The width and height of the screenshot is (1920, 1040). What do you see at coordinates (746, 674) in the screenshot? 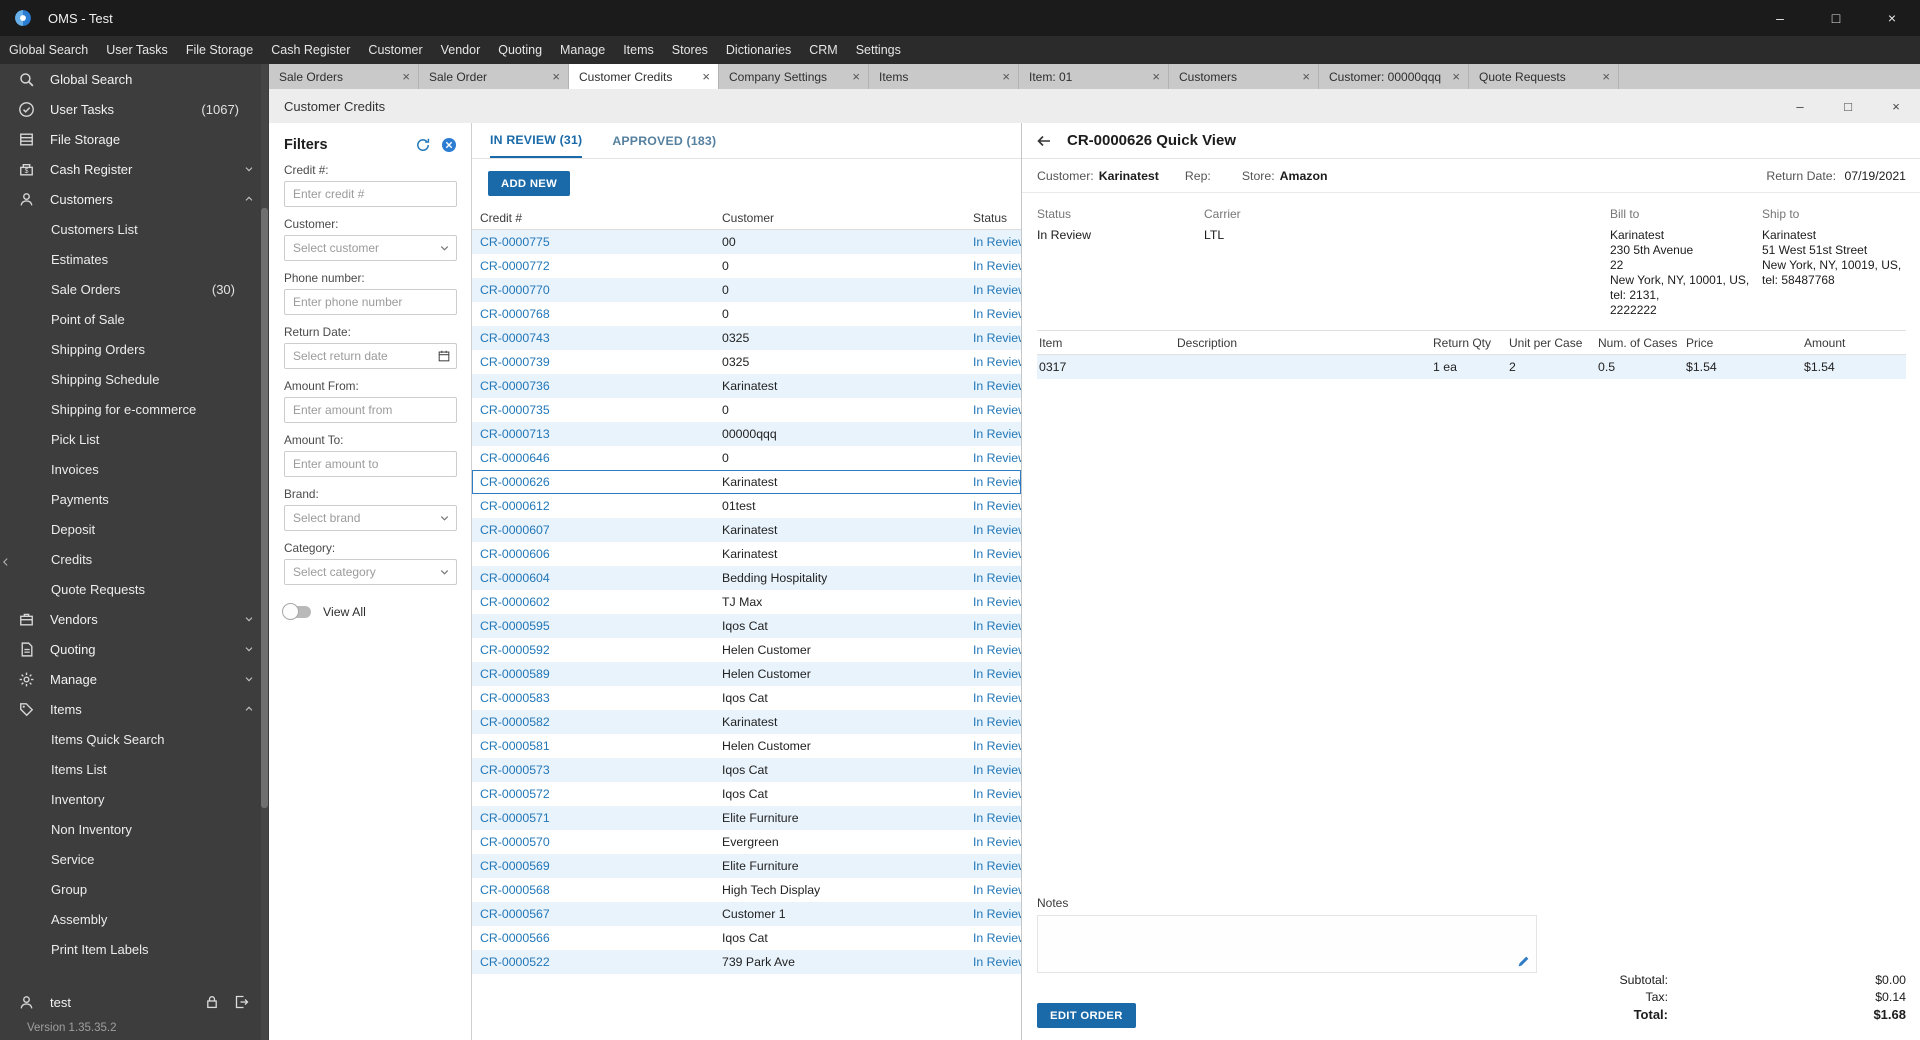
I see `credit-row-cr-0000589: CR-0000589 Helen Customer In Review` at bounding box center [746, 674].